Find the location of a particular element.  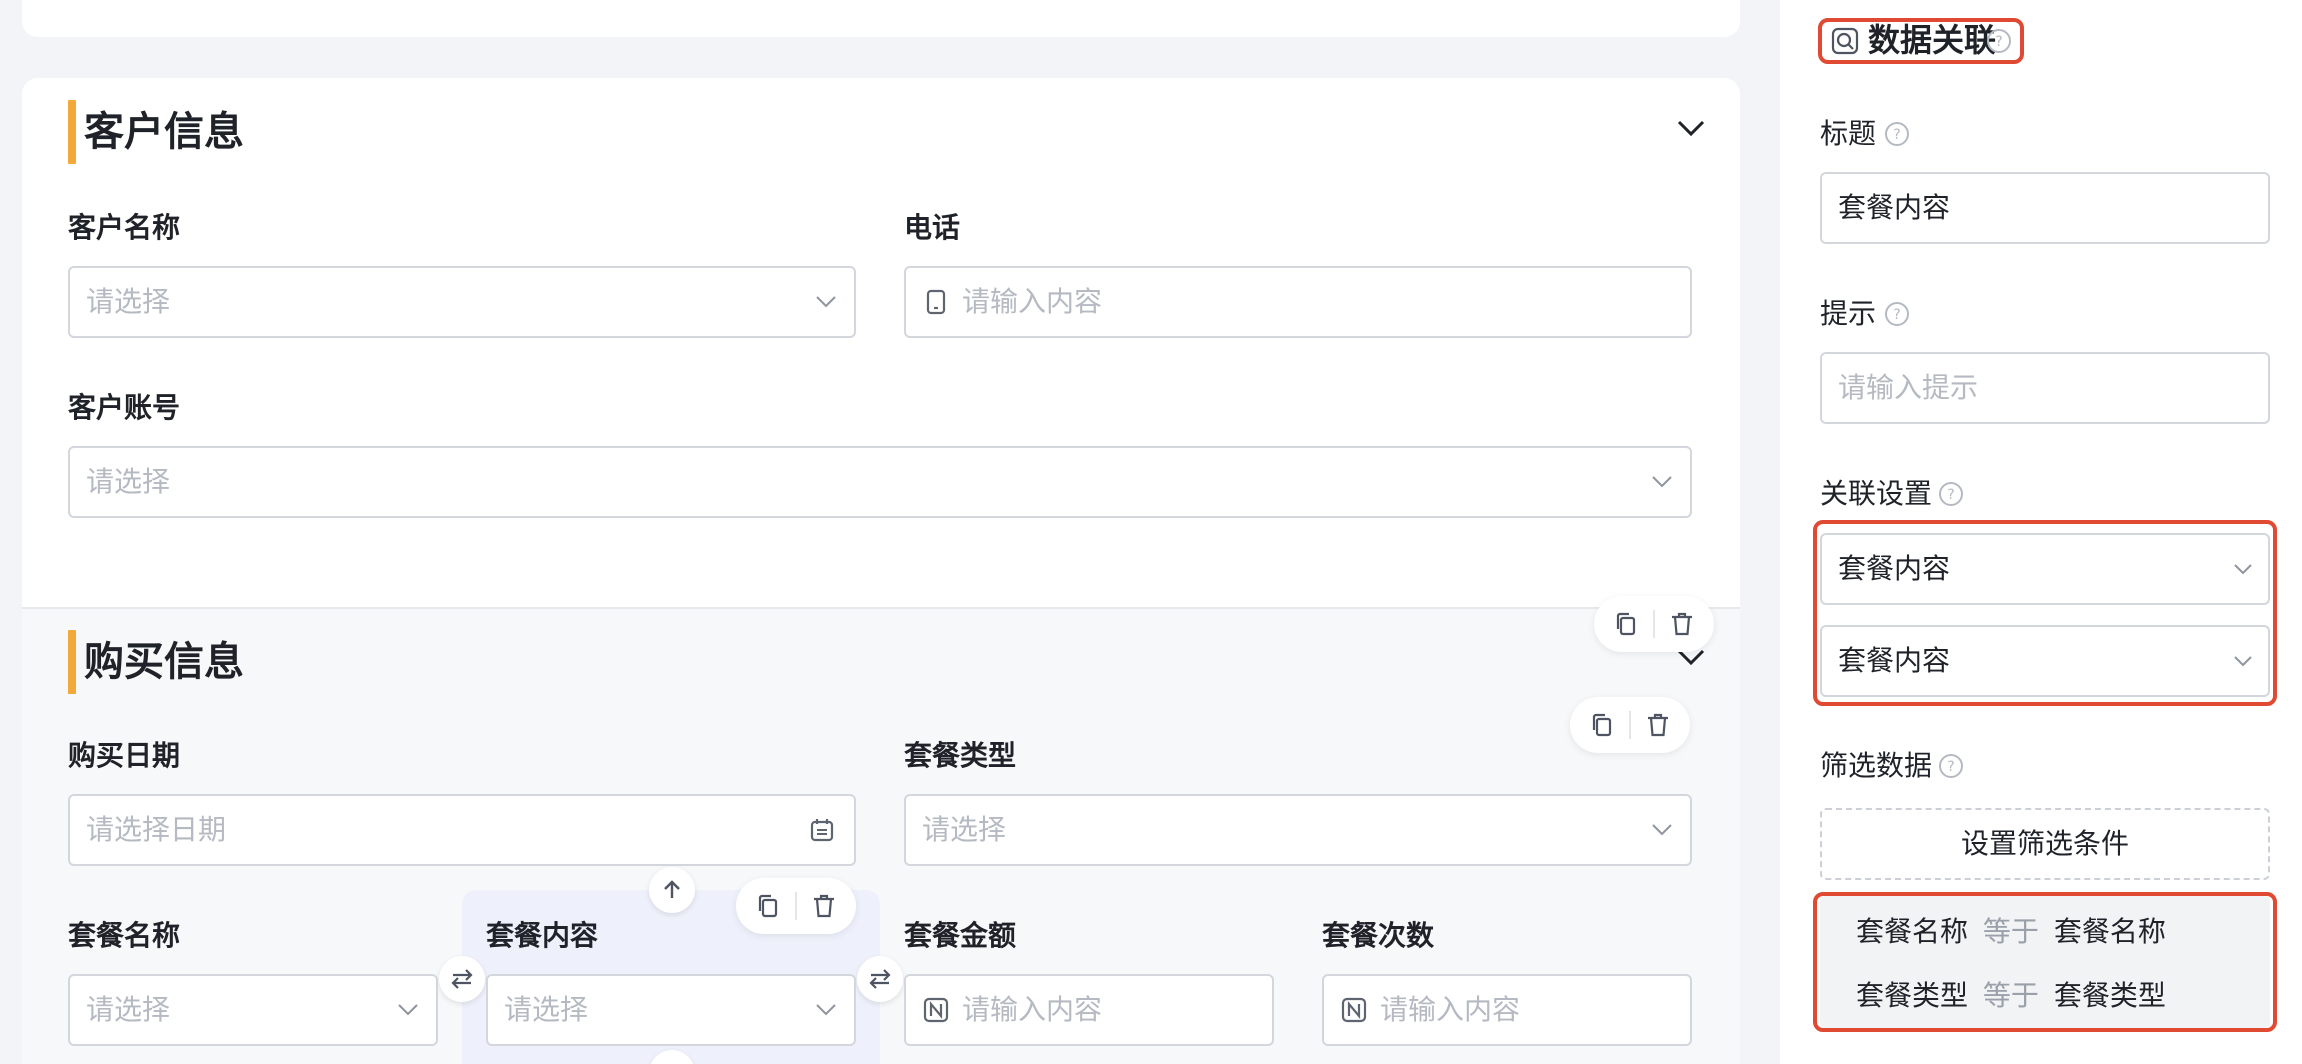

calendar-icon is located at coordinates (822, 830).